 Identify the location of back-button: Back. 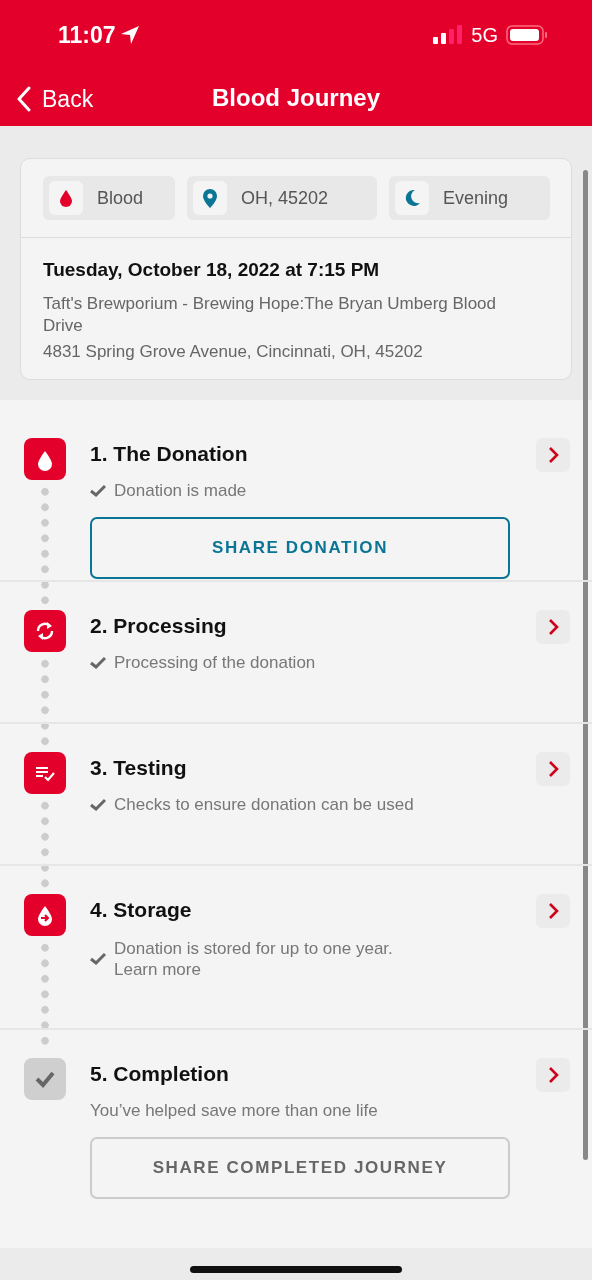
(55, 99).